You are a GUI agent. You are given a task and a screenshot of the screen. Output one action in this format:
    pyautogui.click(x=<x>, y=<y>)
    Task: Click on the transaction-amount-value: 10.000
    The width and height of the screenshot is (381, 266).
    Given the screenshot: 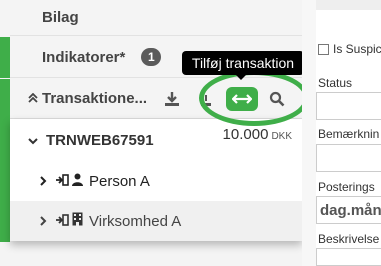 What is the action you would take?
    pyautogui.click(x=245, y=134)
    